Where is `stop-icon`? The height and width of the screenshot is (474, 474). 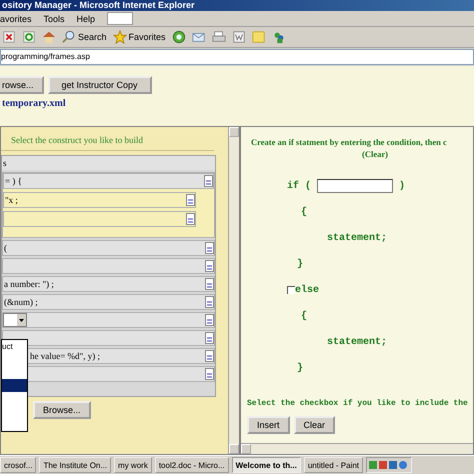 stop-icon is located at coordinates (9, 37).